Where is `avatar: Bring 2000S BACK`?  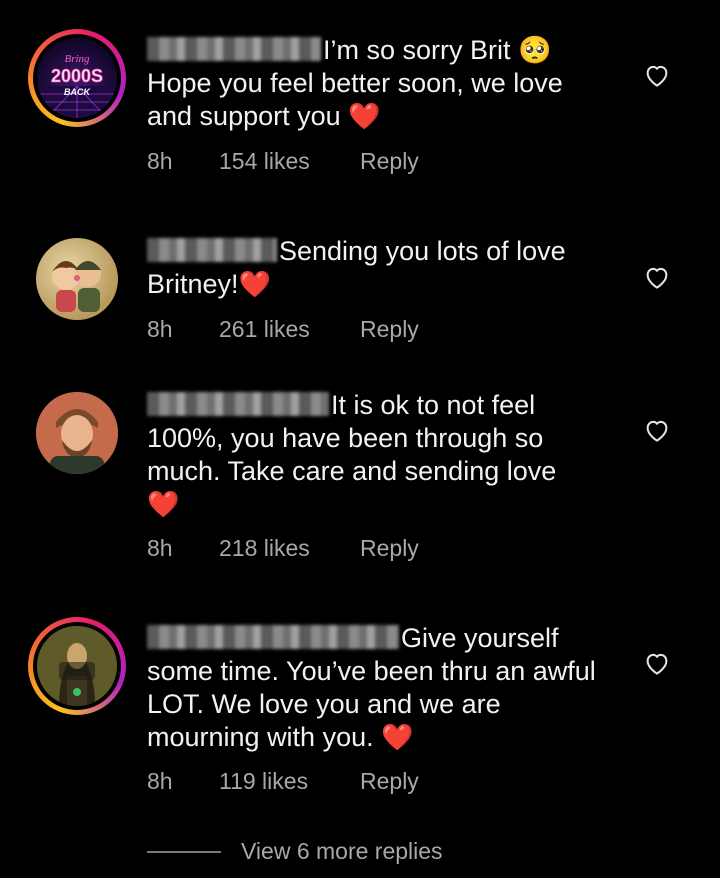
avatar: Bring 2000S BACK is located at coordinates (77, 78).